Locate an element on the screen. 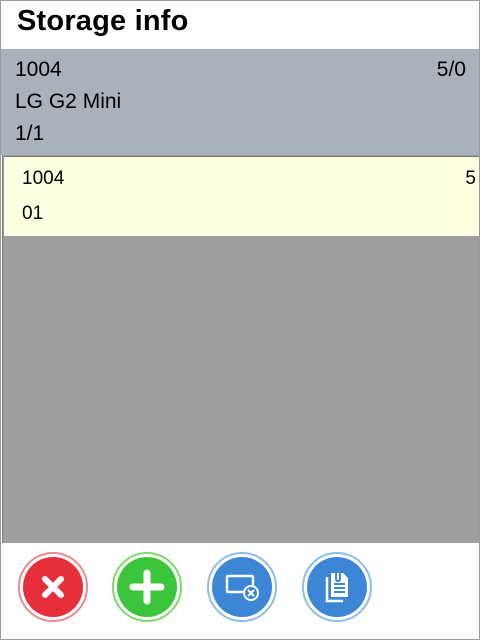 The width and height of the screenshot is (480, 640). bottom-toolbar is located at coordinates (240, 591).